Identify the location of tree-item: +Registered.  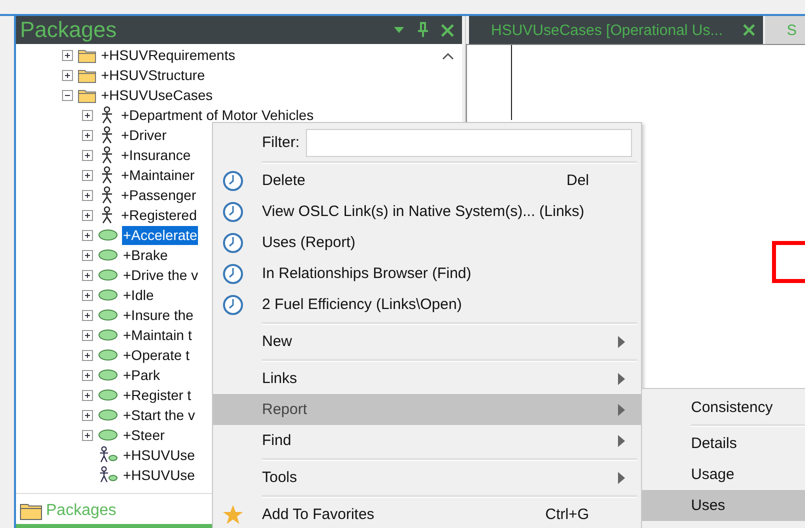
(159, 215).